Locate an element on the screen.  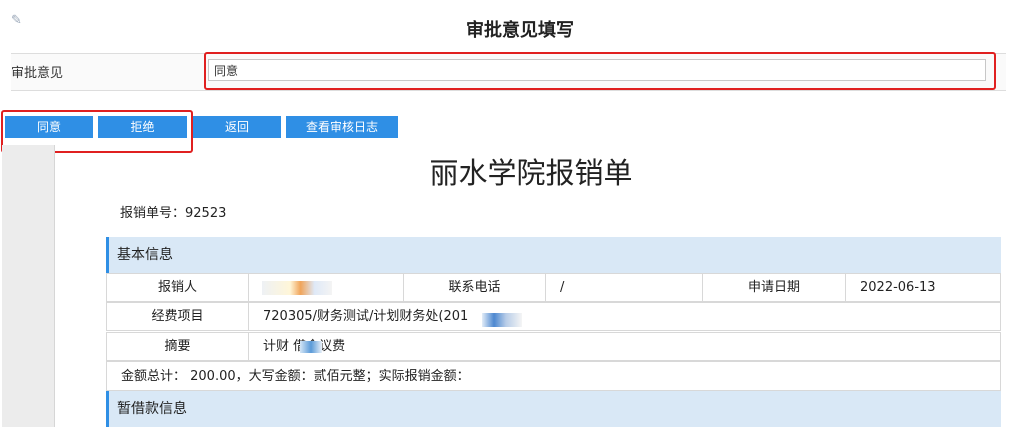
date-value: 2022-06-13 is located at coordinates (923, 287).